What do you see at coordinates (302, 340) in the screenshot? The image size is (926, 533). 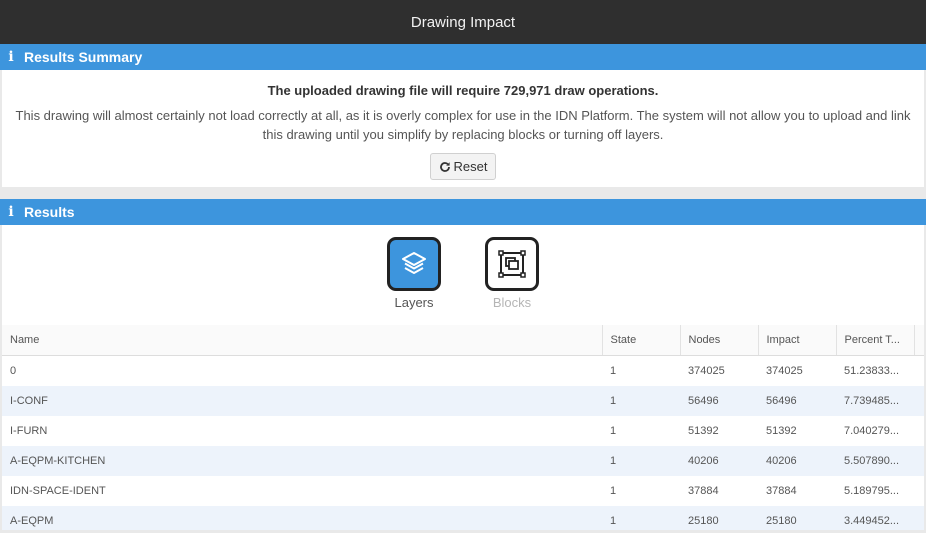 I see `column-header-name: Name` at bounding box center [302, 340].